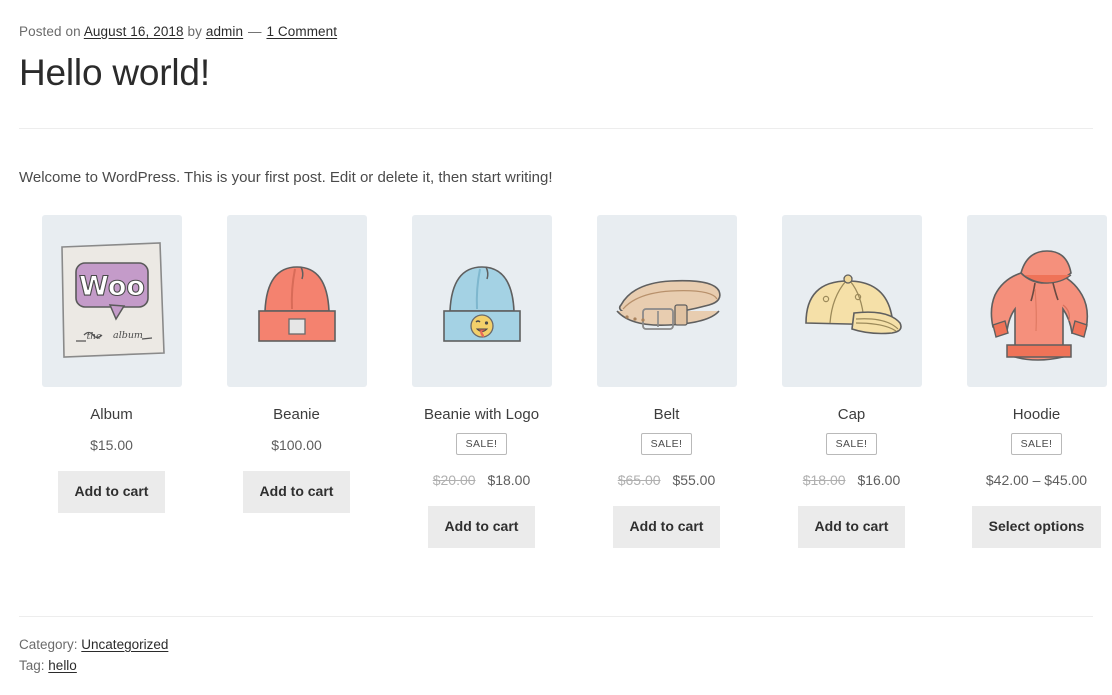 The height and width of the screenshot is (695, 1112). I want to click on product-price: $18.00 $16.00, so click(851, 480).